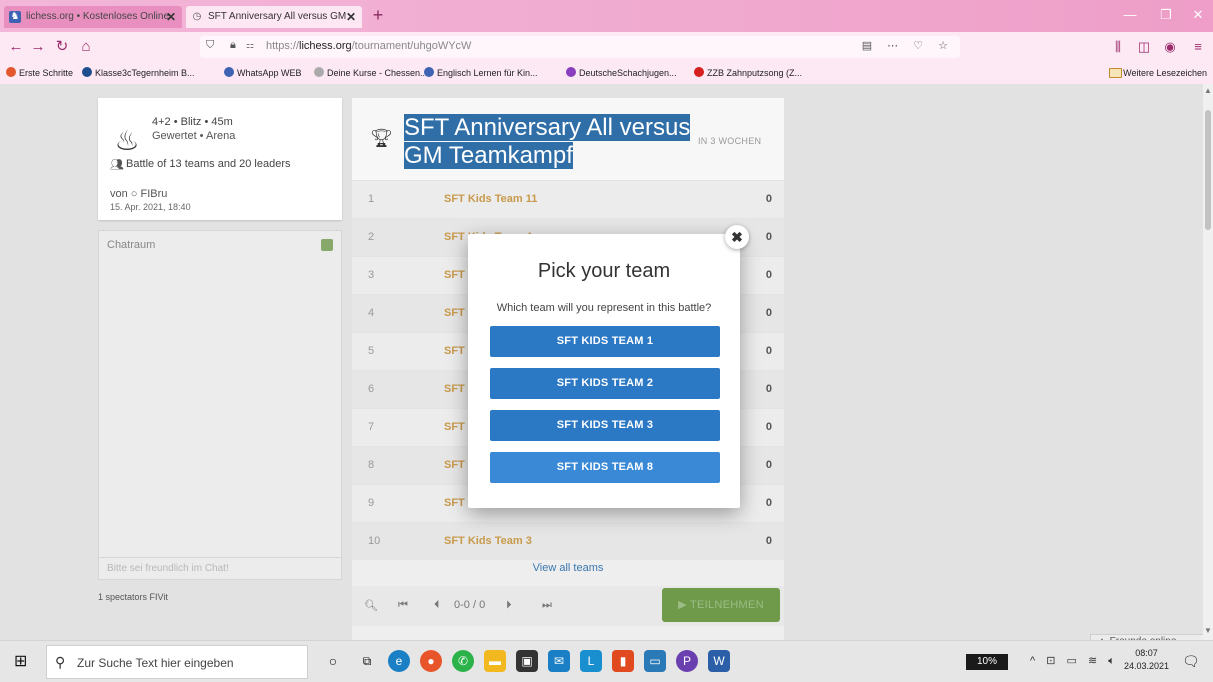  What do you see at coordinates (1118, 47) in the screenshot?
I see `library-icon: ⫼` at bounding box center [1118, 47].